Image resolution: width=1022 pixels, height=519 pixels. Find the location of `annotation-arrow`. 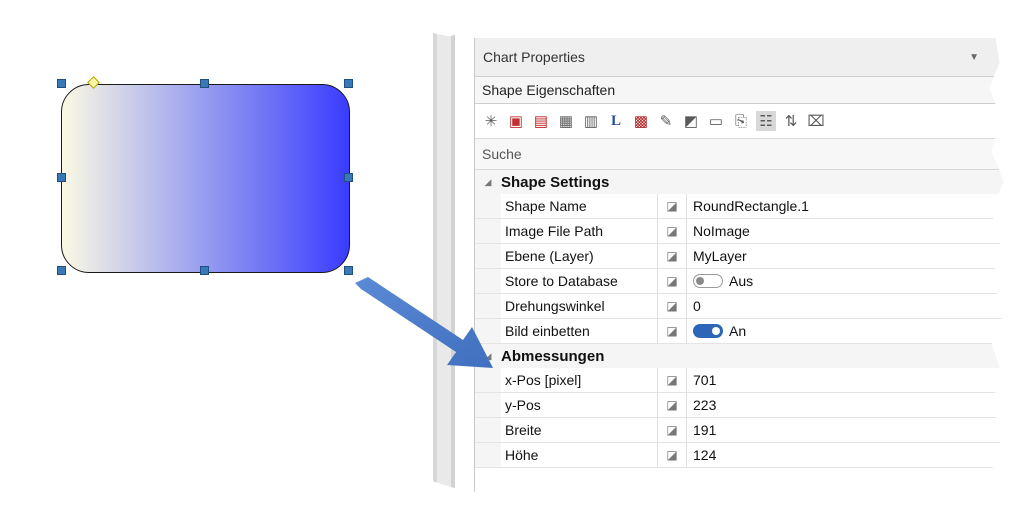

annotation-arrow is located at coordinates (424, 322).